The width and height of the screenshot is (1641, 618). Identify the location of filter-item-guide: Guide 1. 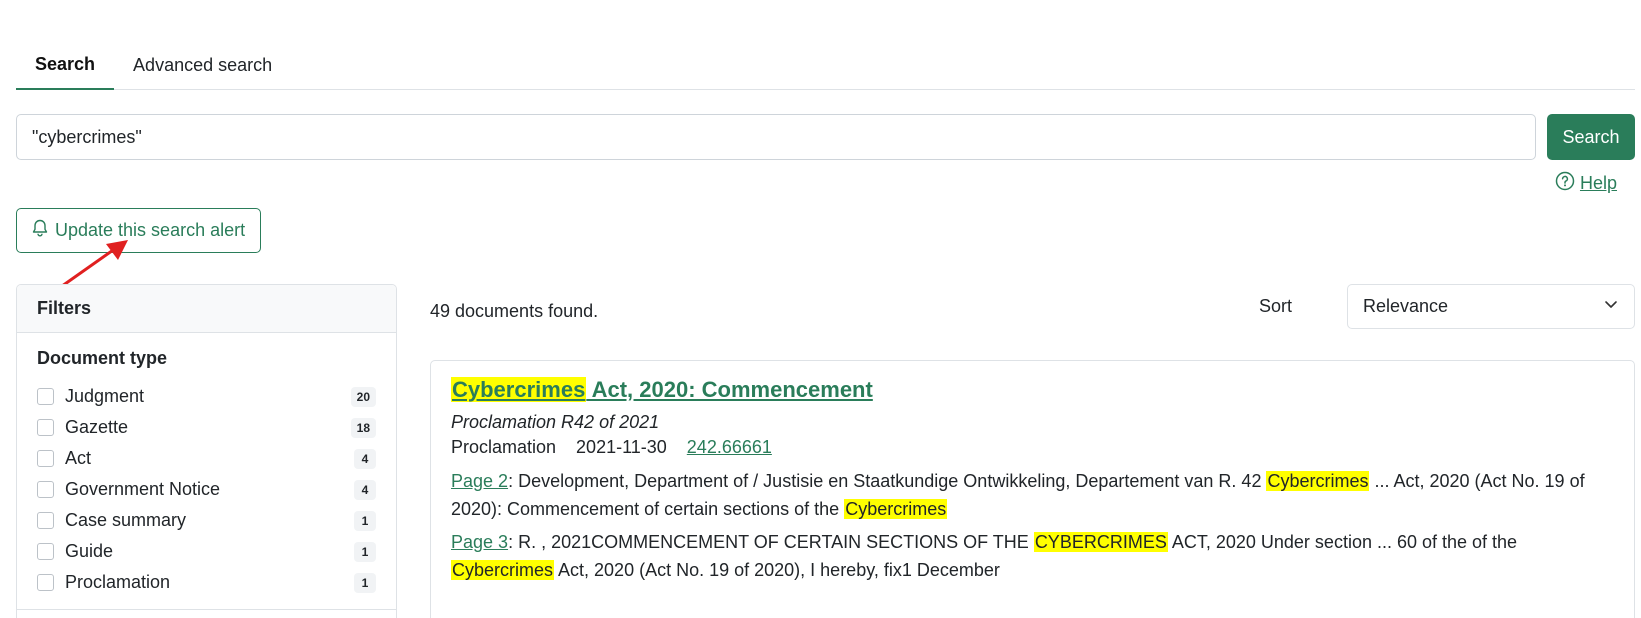
(206, 551).